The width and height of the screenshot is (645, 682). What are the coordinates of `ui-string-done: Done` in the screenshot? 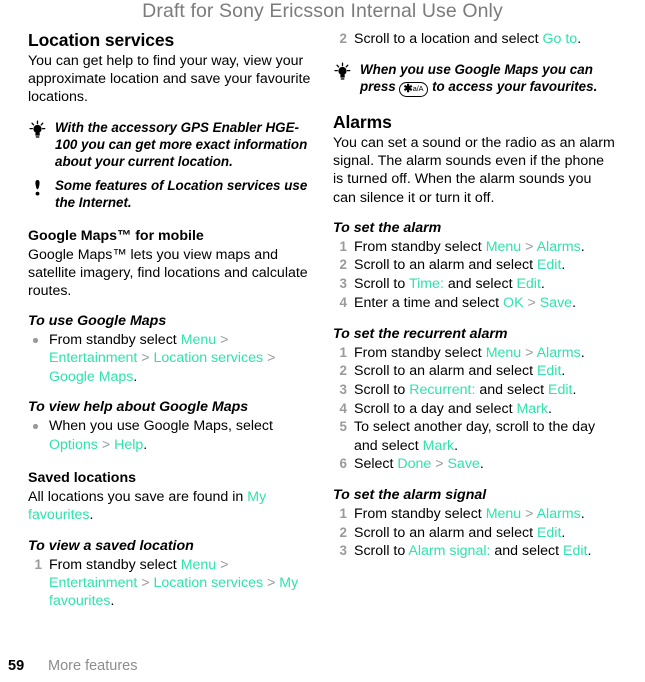 It's located at (414, 464).